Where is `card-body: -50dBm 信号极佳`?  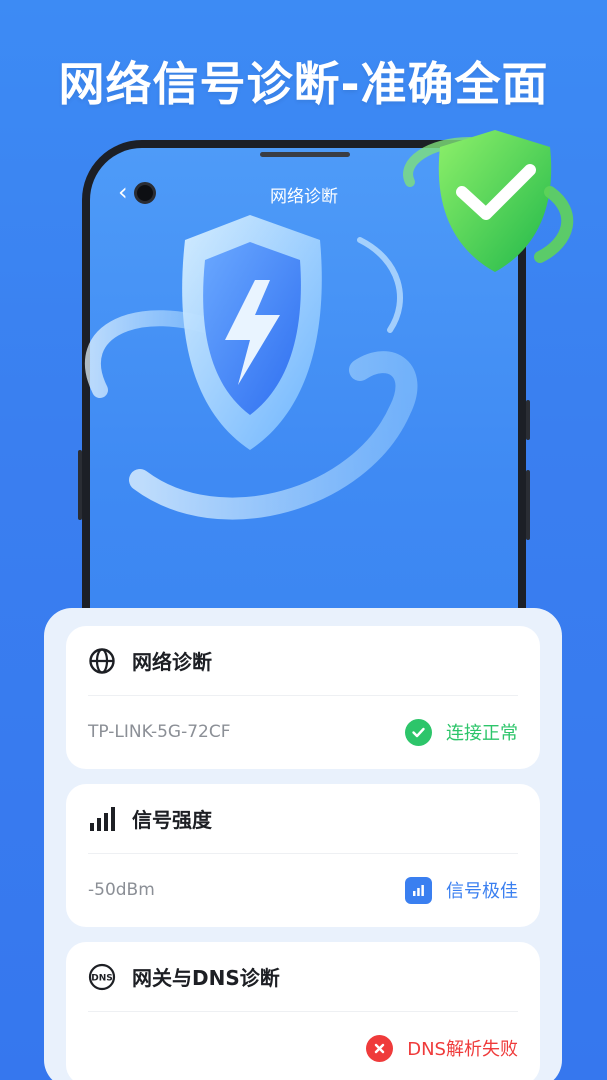
card-body: -50dBm 信号极佳 is located at coordinates (303, 890).